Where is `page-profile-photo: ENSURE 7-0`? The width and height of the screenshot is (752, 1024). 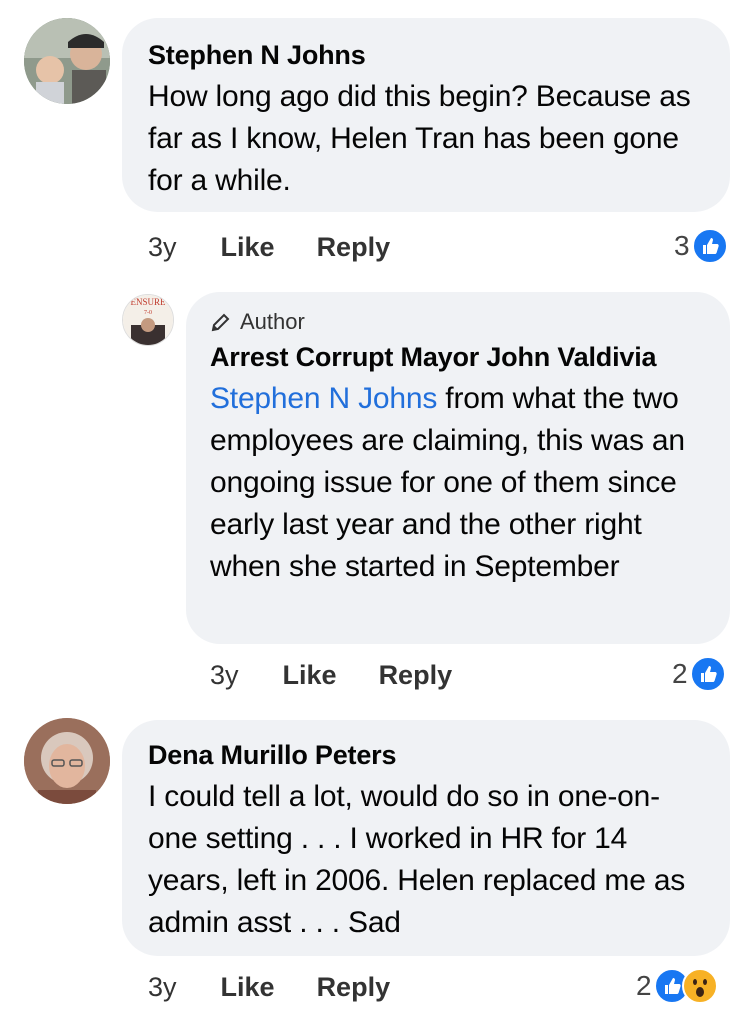
page-profile-photo: ENSURE 7-0 is located at coordinates (148, 320).